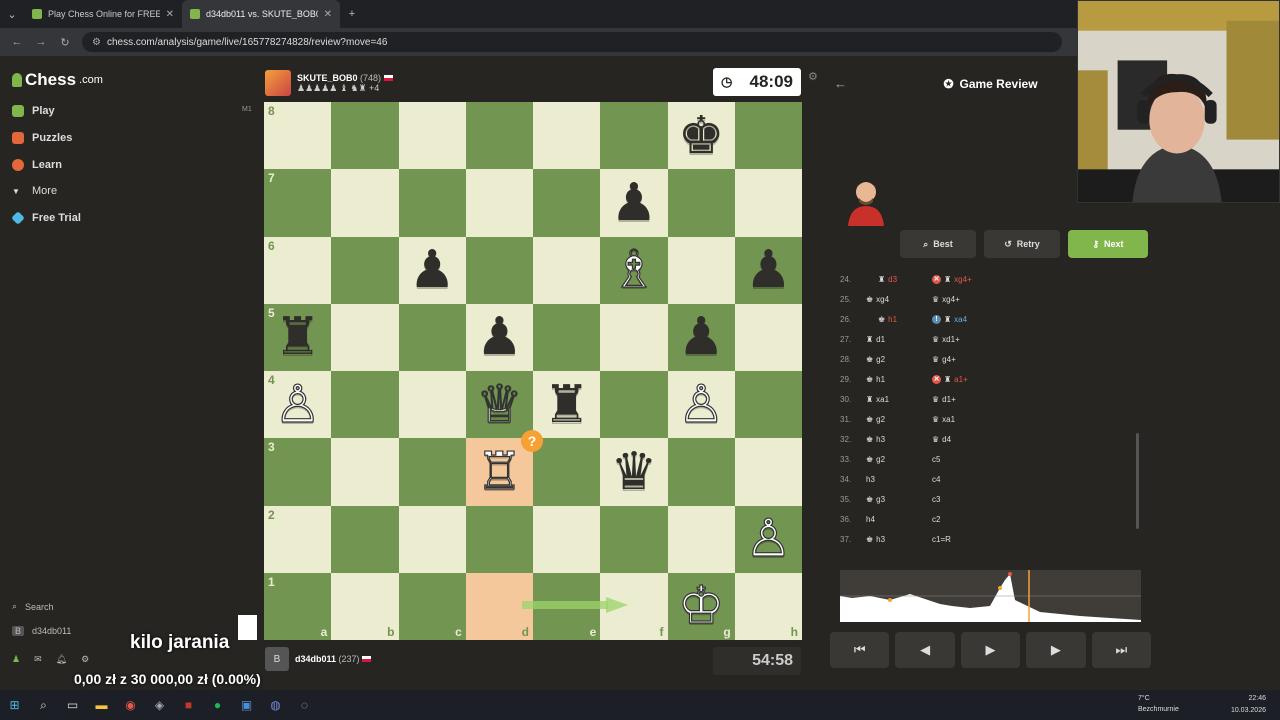 The image size is (1280, 720). I want to click on square-a4: 4 ♙, so click(298, 405).